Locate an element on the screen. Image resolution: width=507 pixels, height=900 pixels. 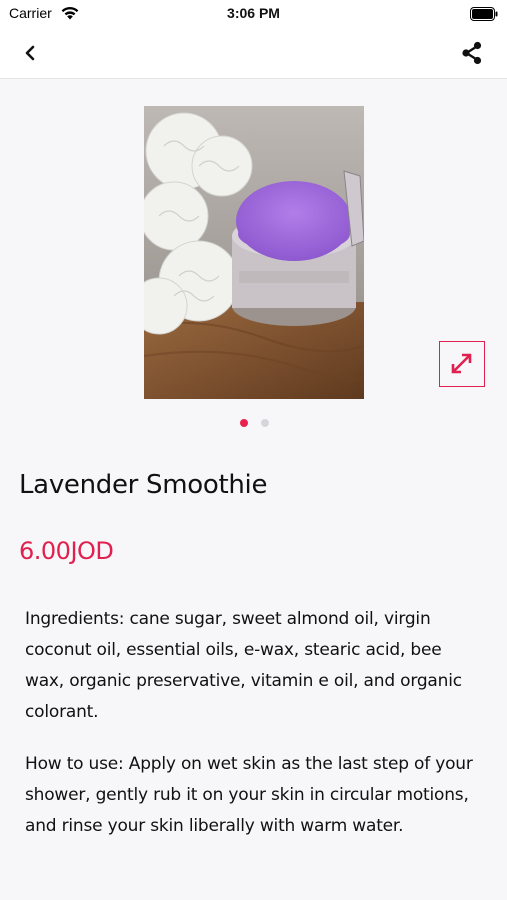
image-pager is located at coordinates (253, 424).